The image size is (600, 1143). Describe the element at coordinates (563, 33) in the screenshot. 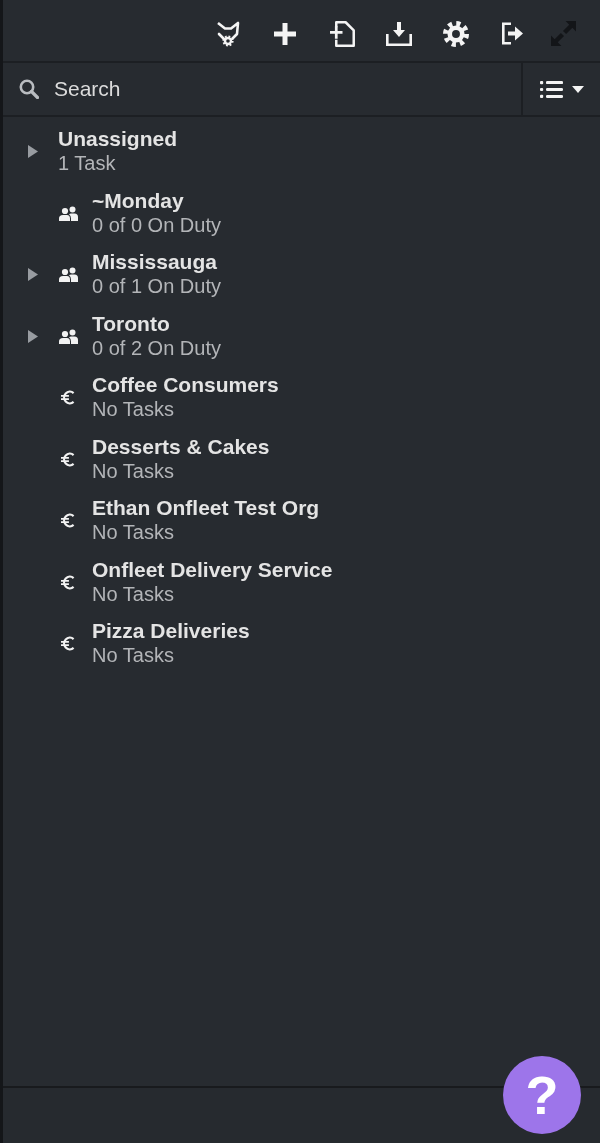

I see `expand-icon` at that location.